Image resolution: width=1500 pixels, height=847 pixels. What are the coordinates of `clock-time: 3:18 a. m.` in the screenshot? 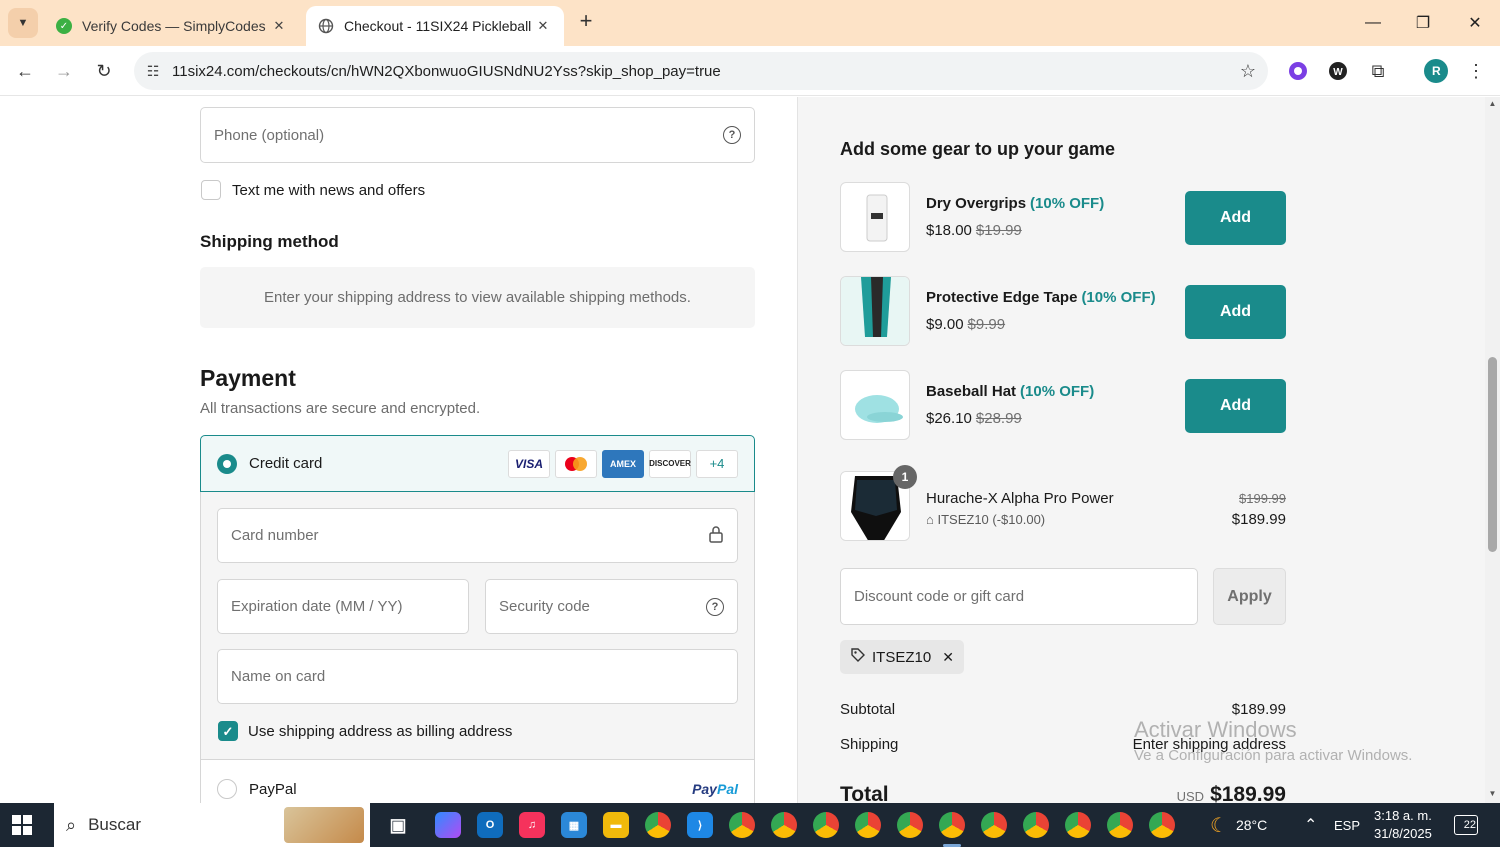 It's located at (1403, 815).